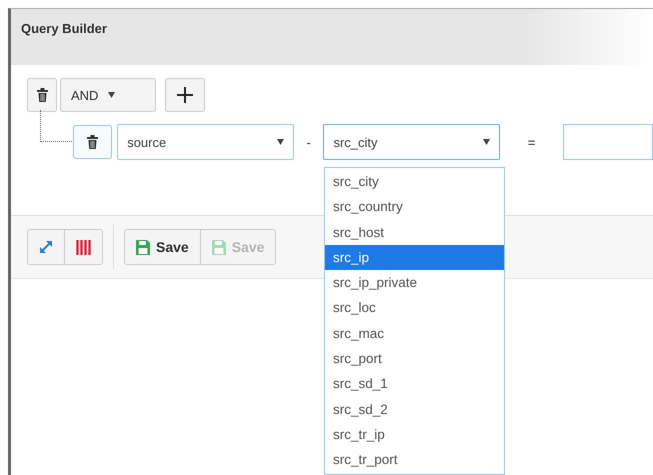 Image resolution: width=653 pixels, height=475 pixels. I want to click on field-select: source, so click(205, 142).